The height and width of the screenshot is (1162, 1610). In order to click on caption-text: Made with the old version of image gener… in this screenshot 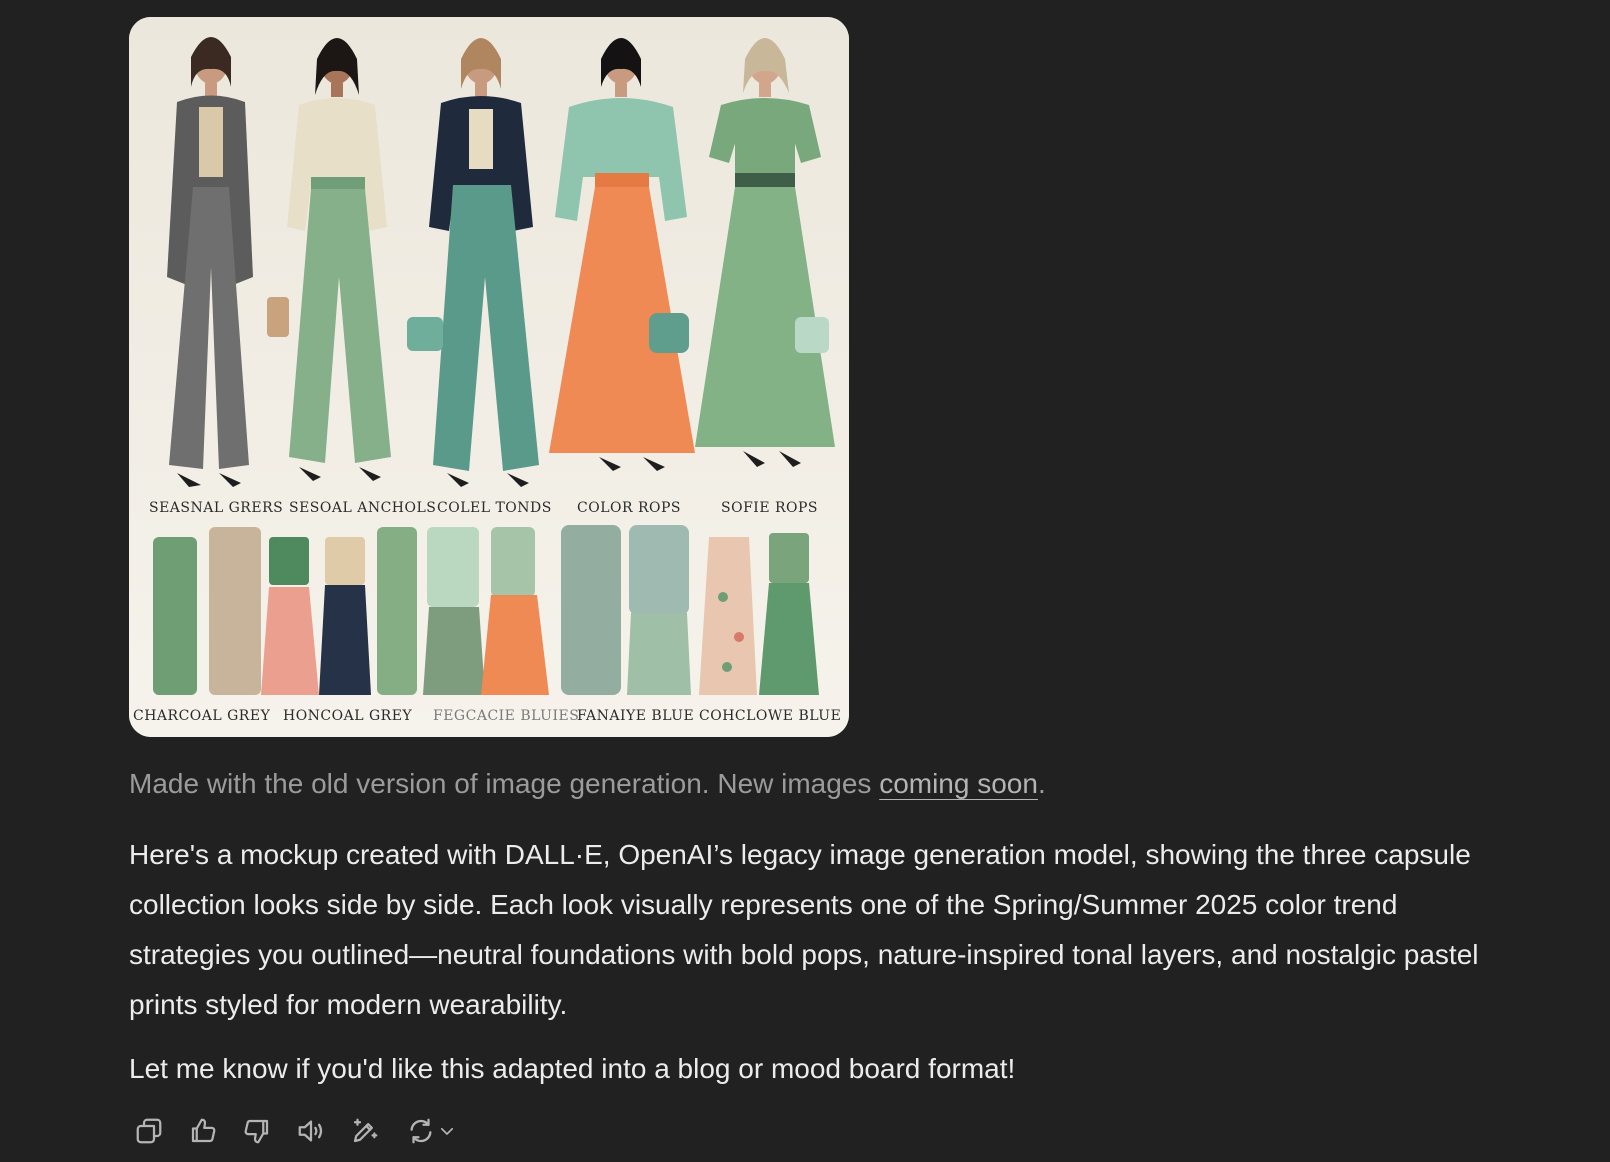, I will do `click(504, 783)`.